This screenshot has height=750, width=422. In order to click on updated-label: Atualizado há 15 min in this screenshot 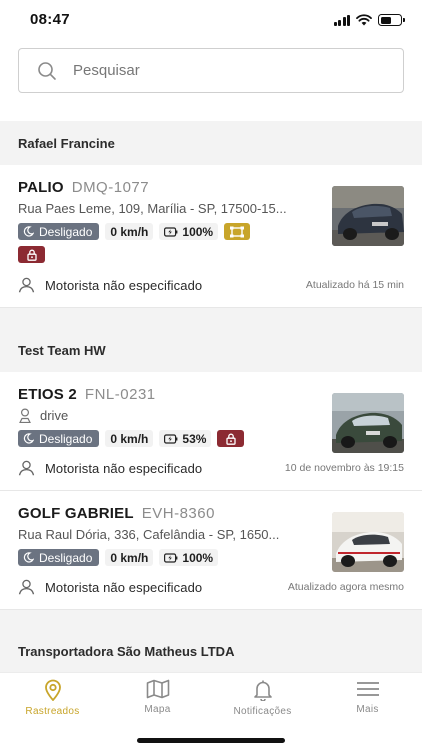, I will do `click(354, 285)`.